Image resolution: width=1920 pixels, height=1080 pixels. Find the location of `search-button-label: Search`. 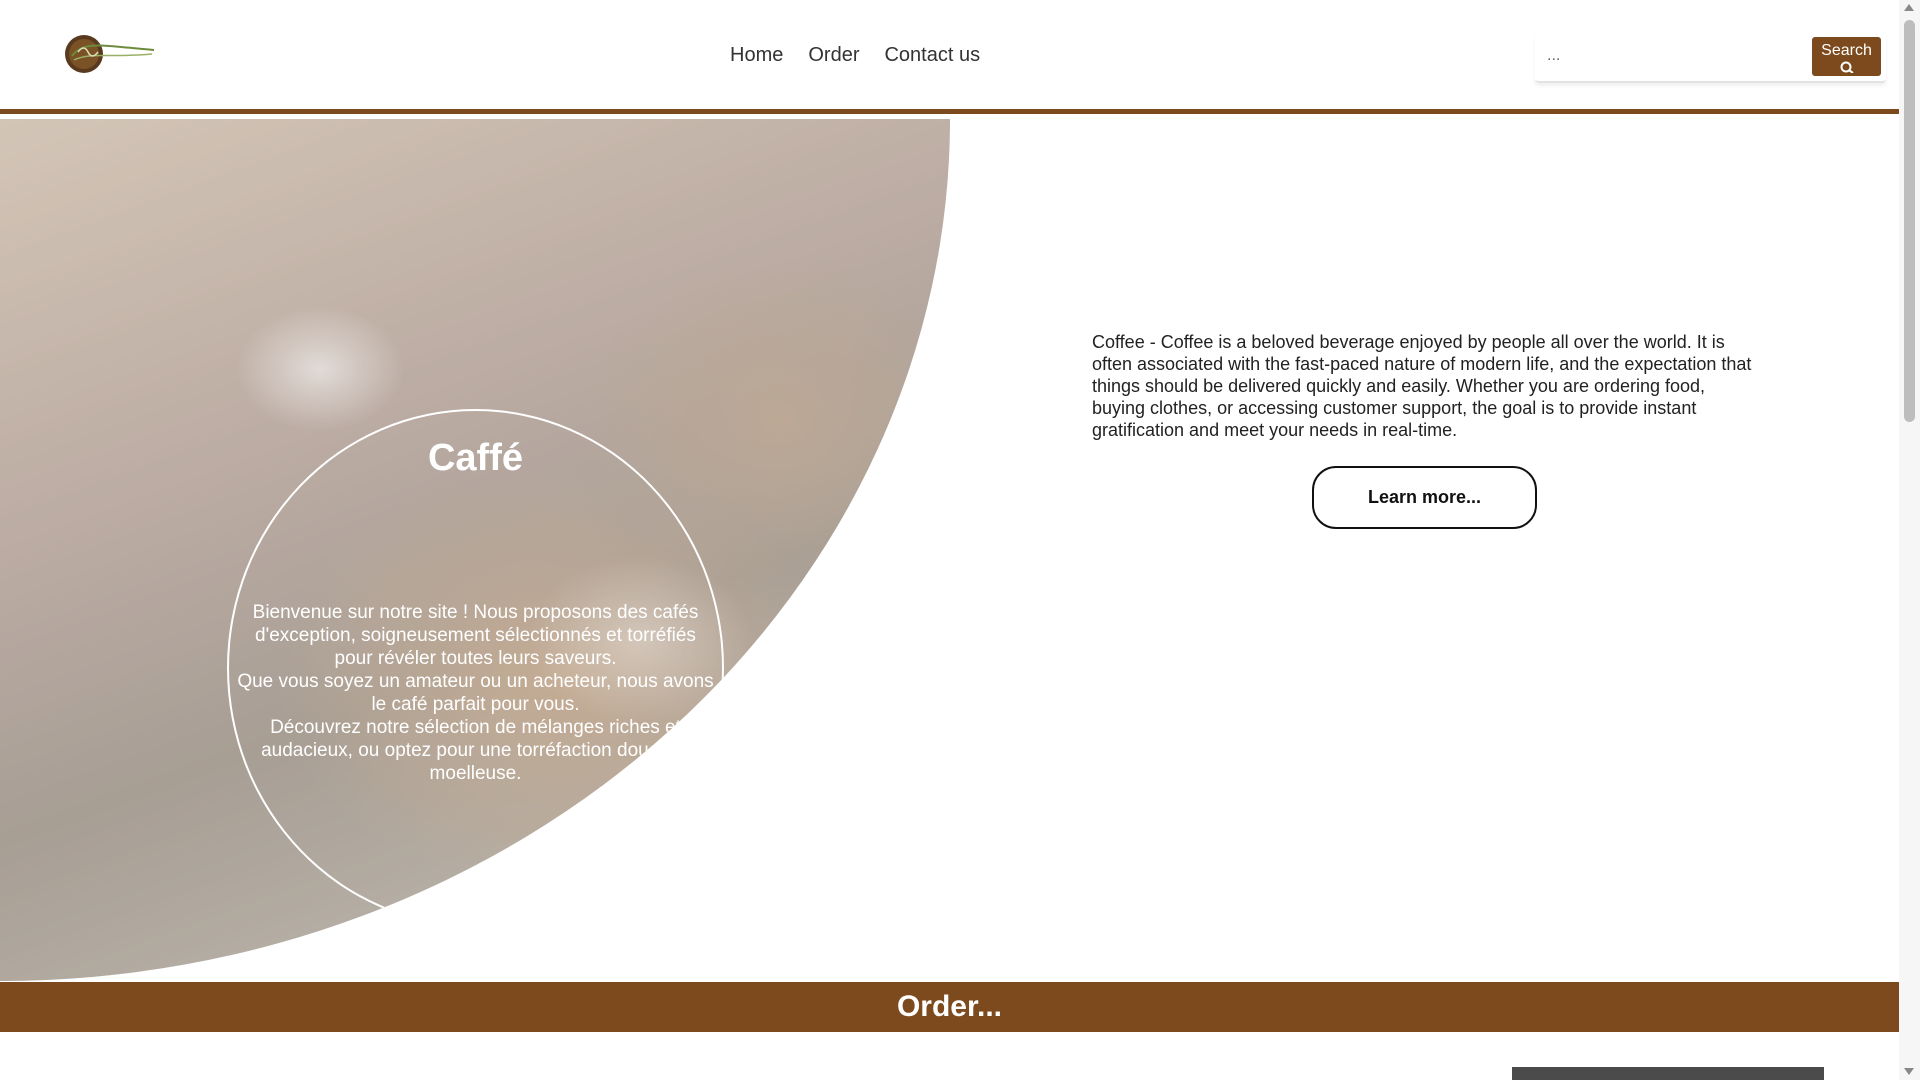

search-button-label: Search is located at coordinates (1846, 50).